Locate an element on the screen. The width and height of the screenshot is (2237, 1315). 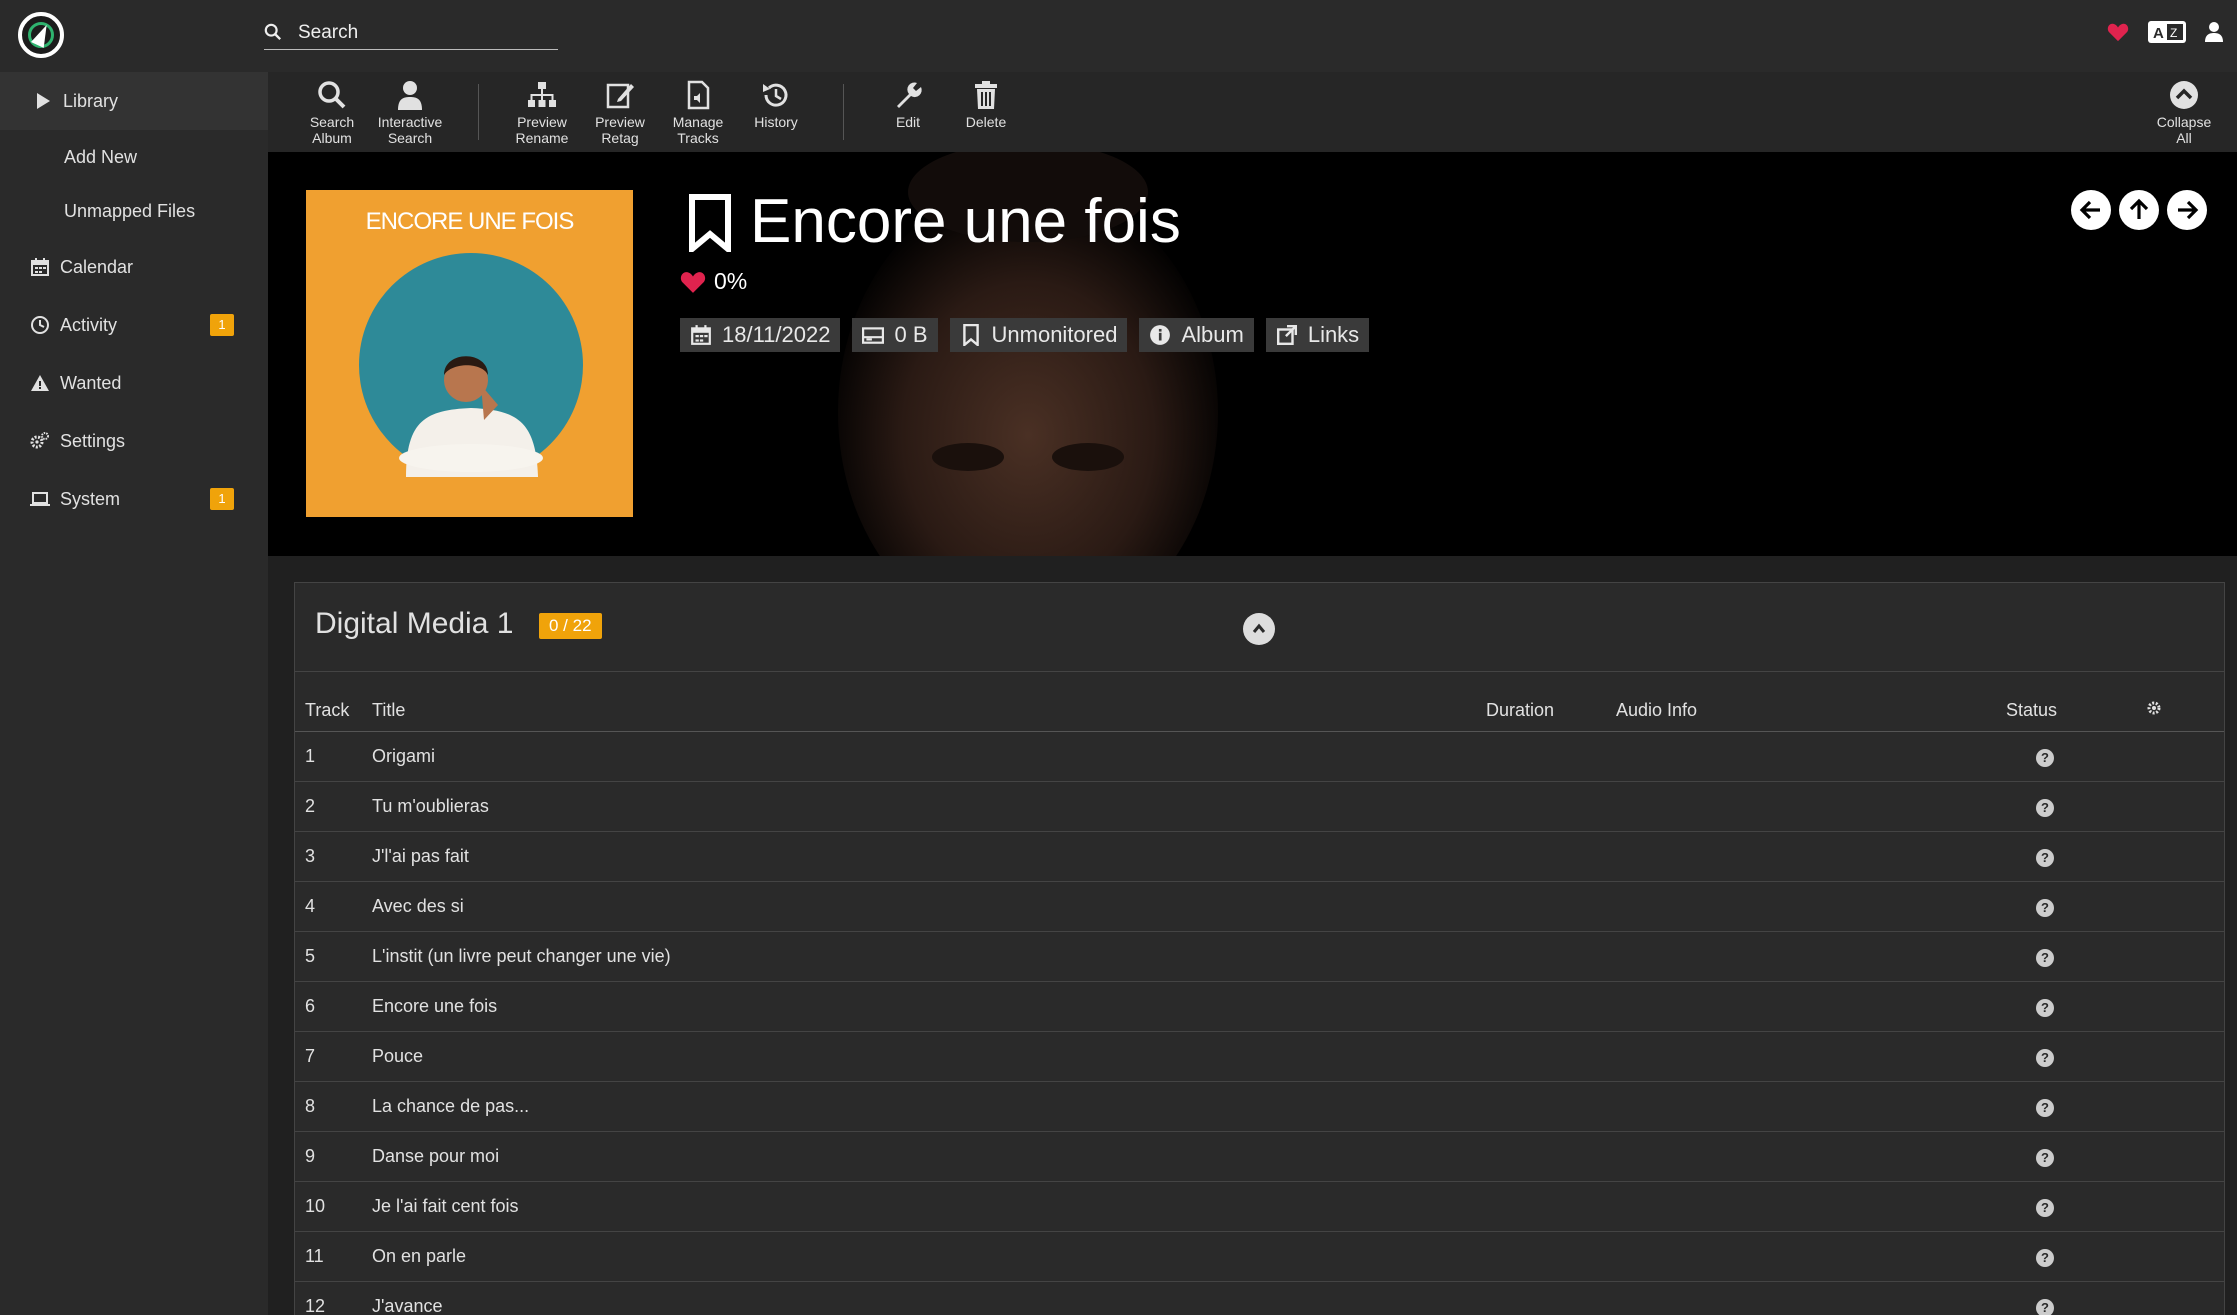
track-number: 9 is located at coordinates (328, 1155).